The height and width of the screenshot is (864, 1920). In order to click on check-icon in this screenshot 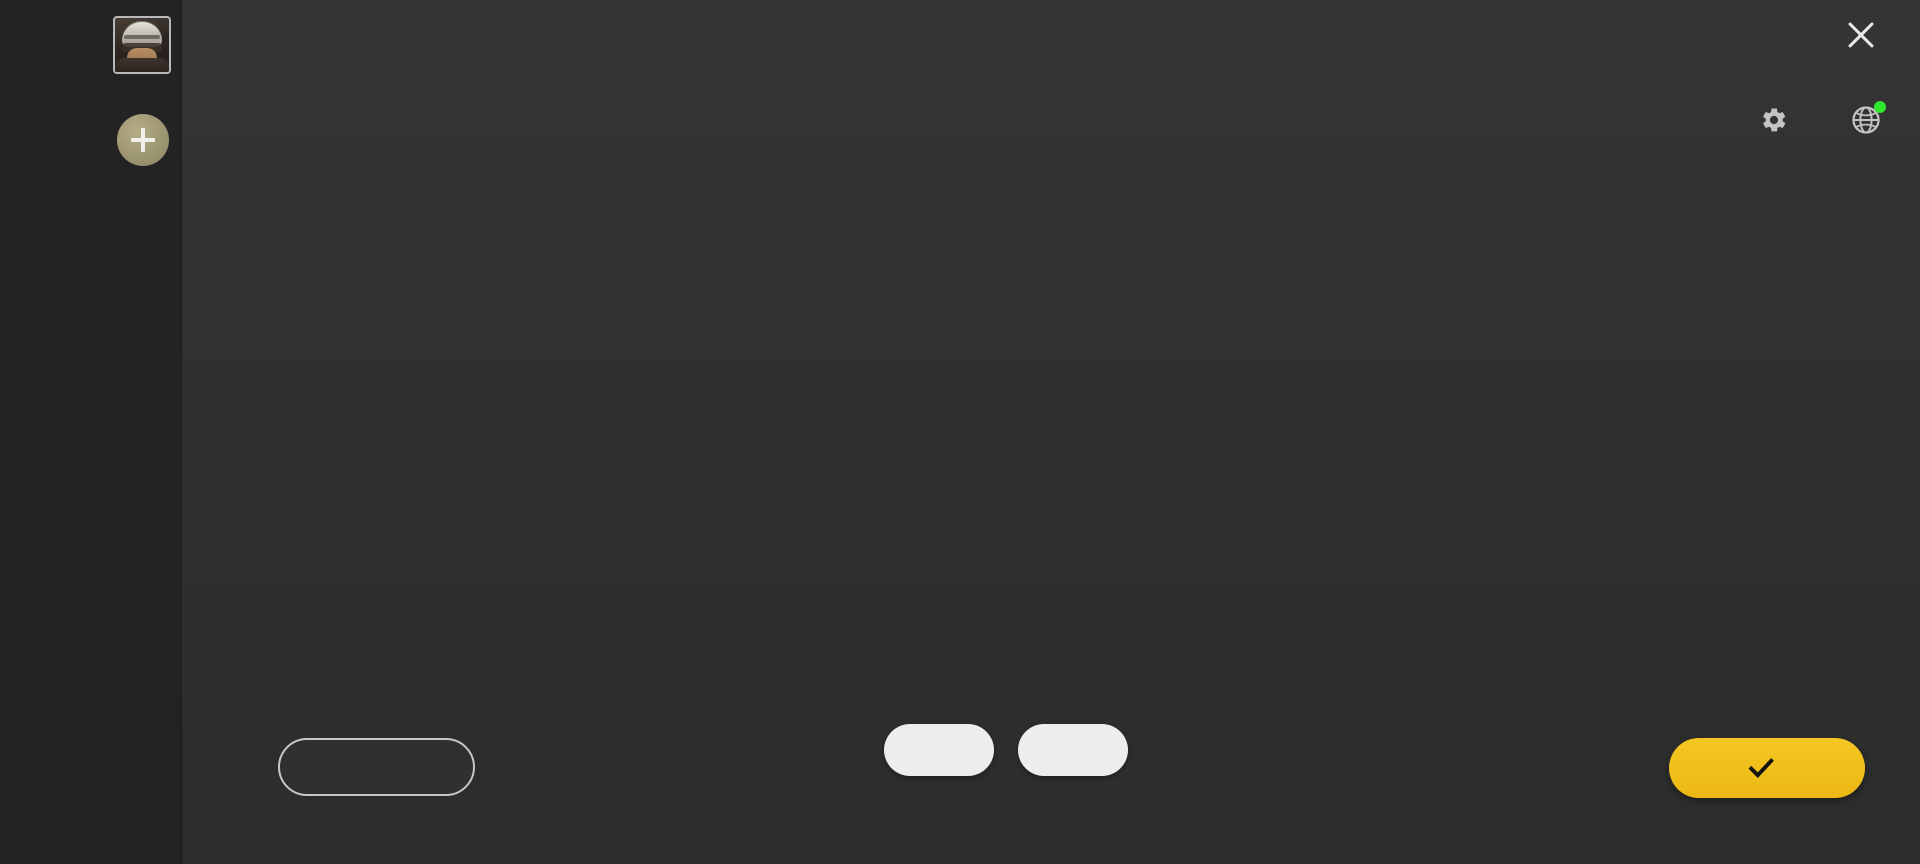, I will do `click(1760, 768)`.